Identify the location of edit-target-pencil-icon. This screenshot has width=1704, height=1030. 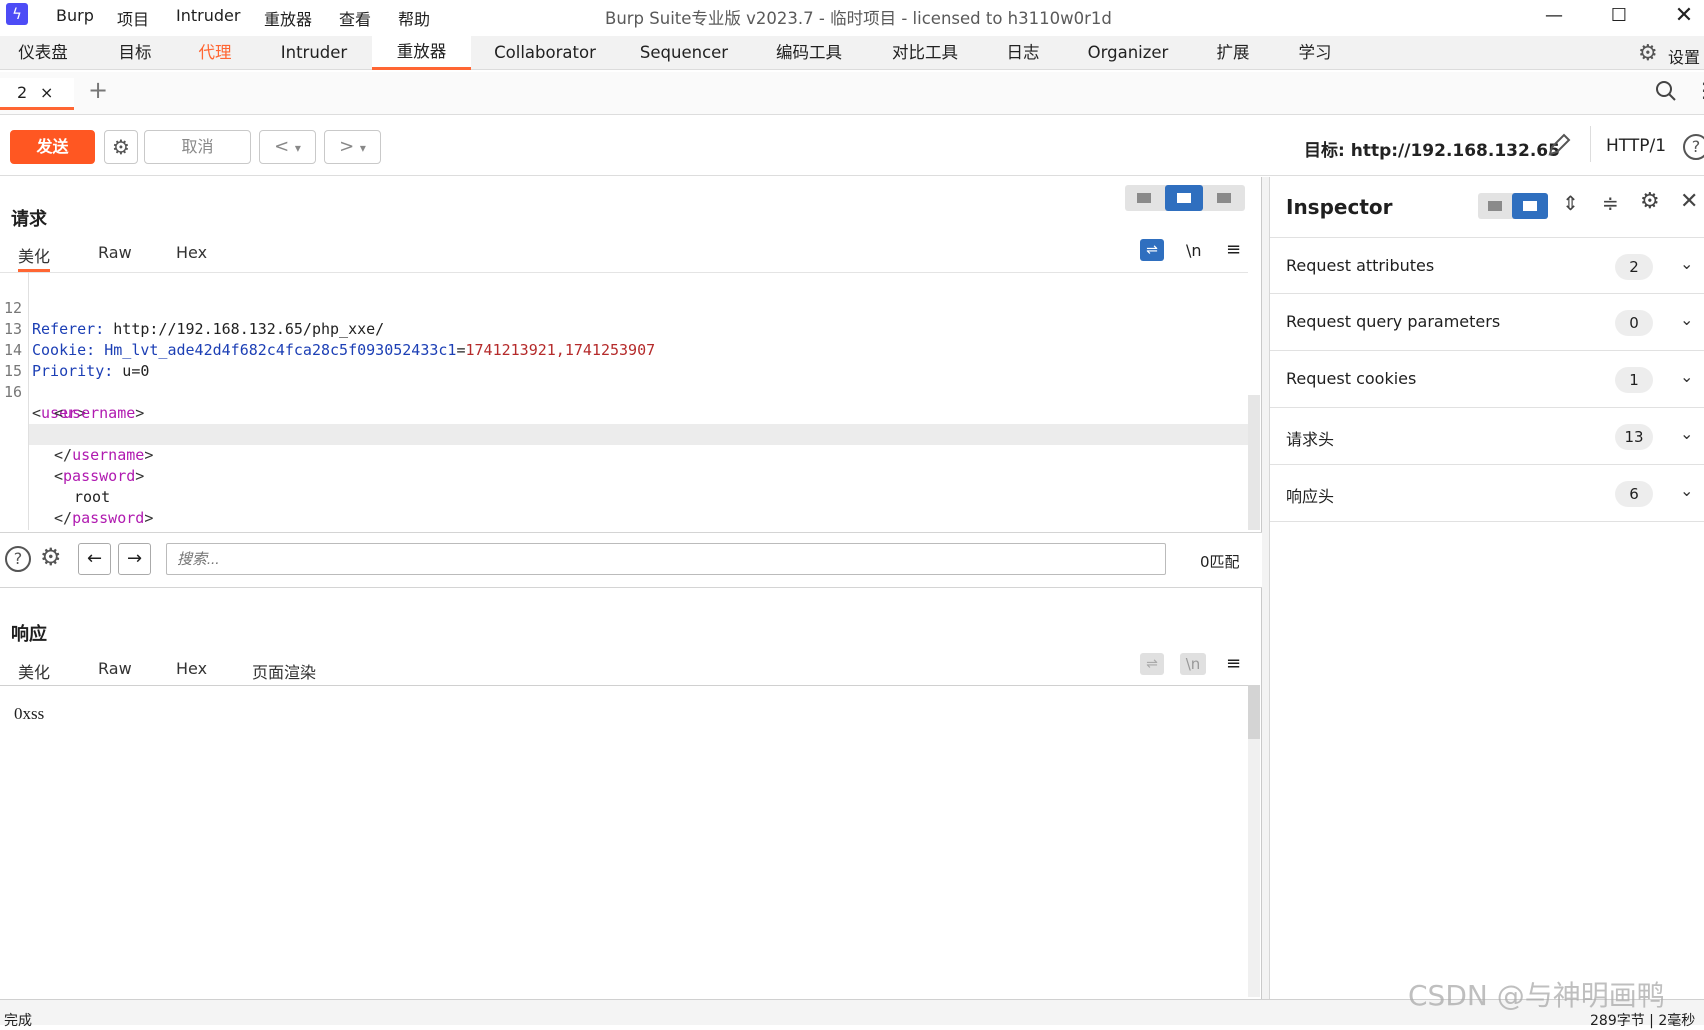
(1559, 145).